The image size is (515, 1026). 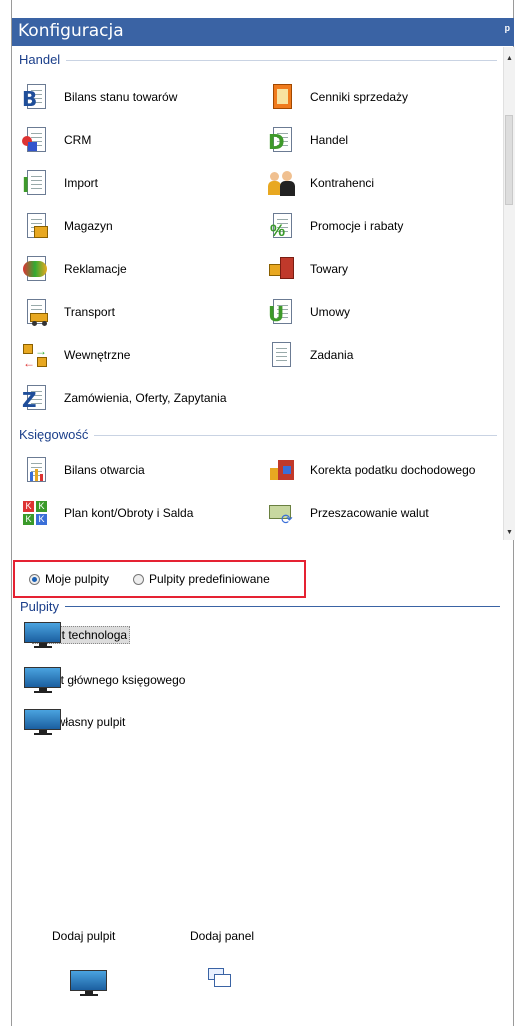 I want to click on item-przeszacowanie-walut: ⟳ Przeszacowanie walut, so click(x=348, y=513).